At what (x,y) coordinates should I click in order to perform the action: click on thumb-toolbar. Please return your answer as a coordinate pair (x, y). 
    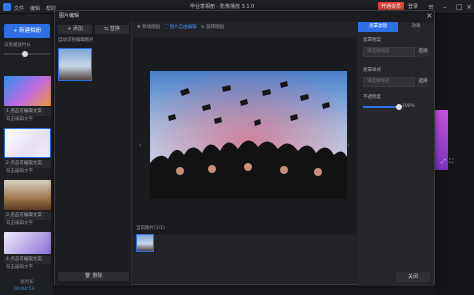
    Looking at the image, I should click on (27, 66).